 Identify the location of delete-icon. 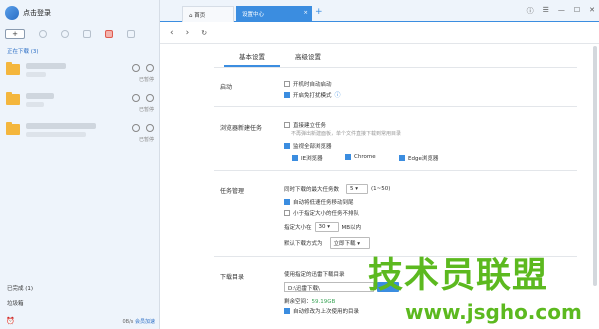
(87, 34).